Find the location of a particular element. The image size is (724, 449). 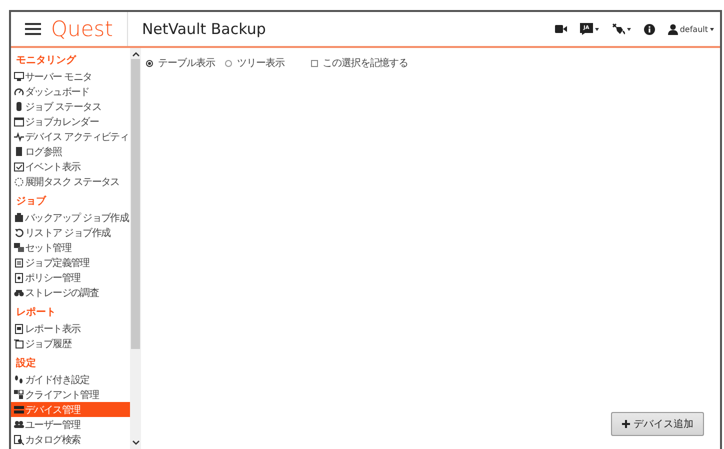

client-icon is located at coordinates (19, 395).